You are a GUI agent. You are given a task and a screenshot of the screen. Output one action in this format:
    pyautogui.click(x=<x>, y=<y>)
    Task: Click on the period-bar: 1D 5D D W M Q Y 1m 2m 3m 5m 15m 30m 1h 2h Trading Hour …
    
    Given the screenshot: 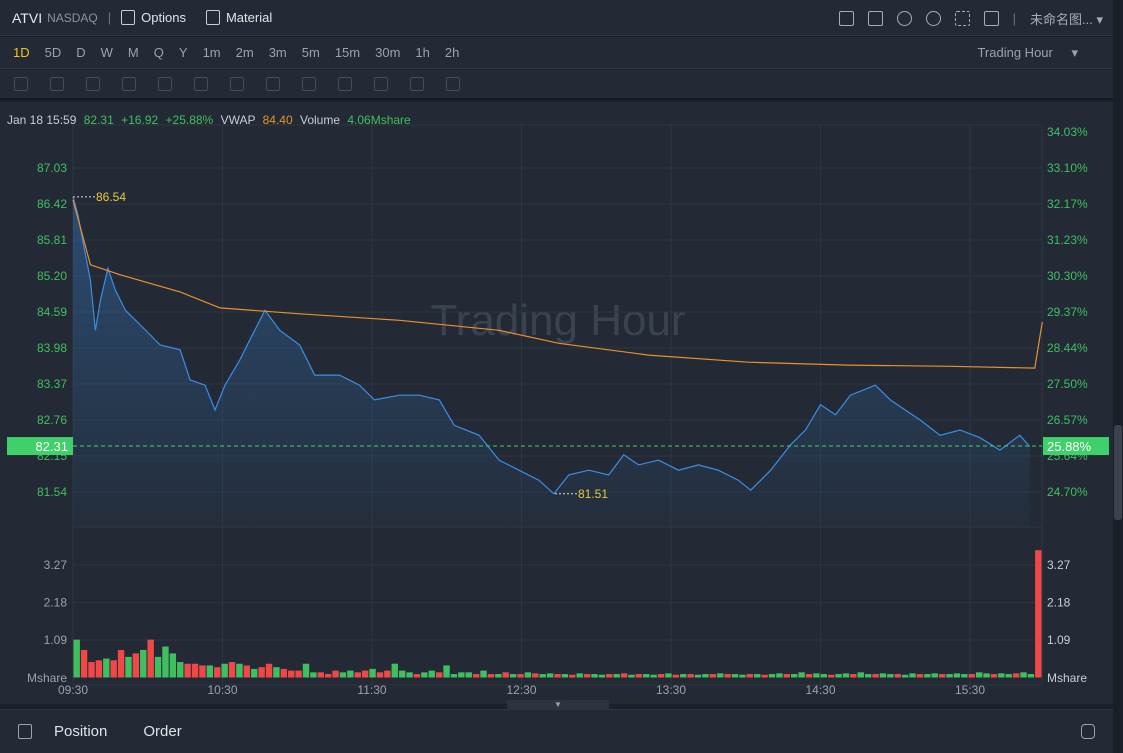 What is the action you would take?
    pyautogui.click(x=556, y=53)
    